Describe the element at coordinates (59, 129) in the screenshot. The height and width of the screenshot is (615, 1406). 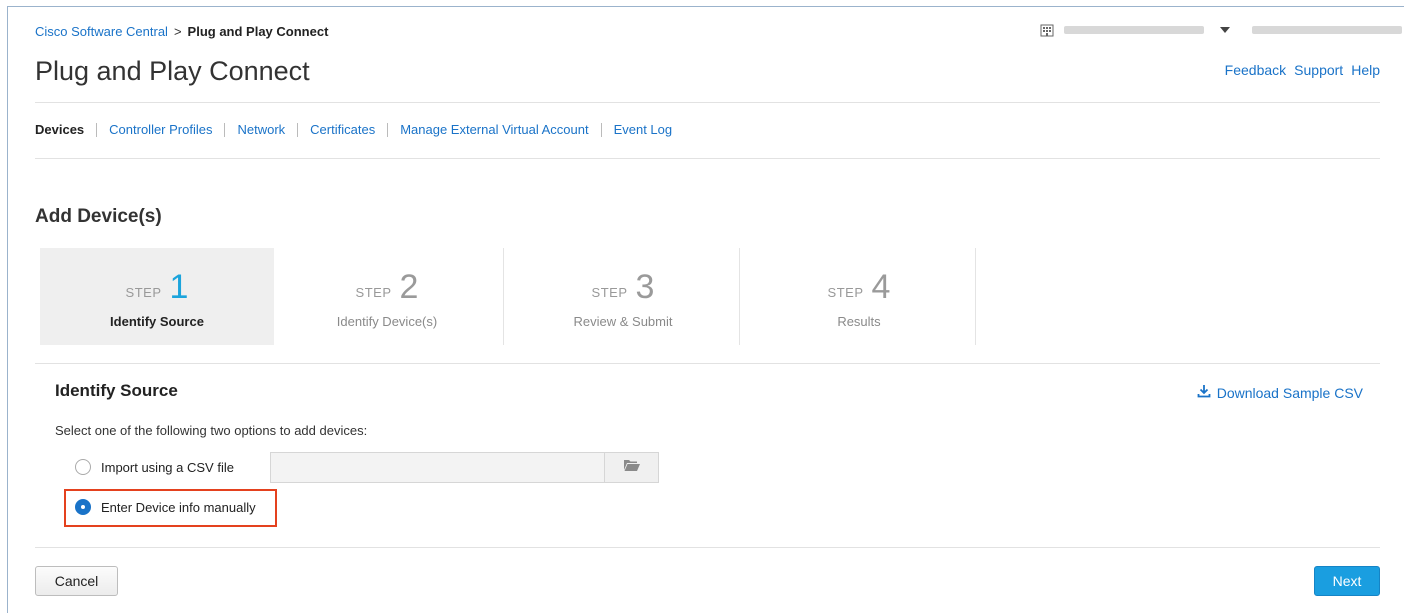
I see `nav-item-devices: Devices` at that location.